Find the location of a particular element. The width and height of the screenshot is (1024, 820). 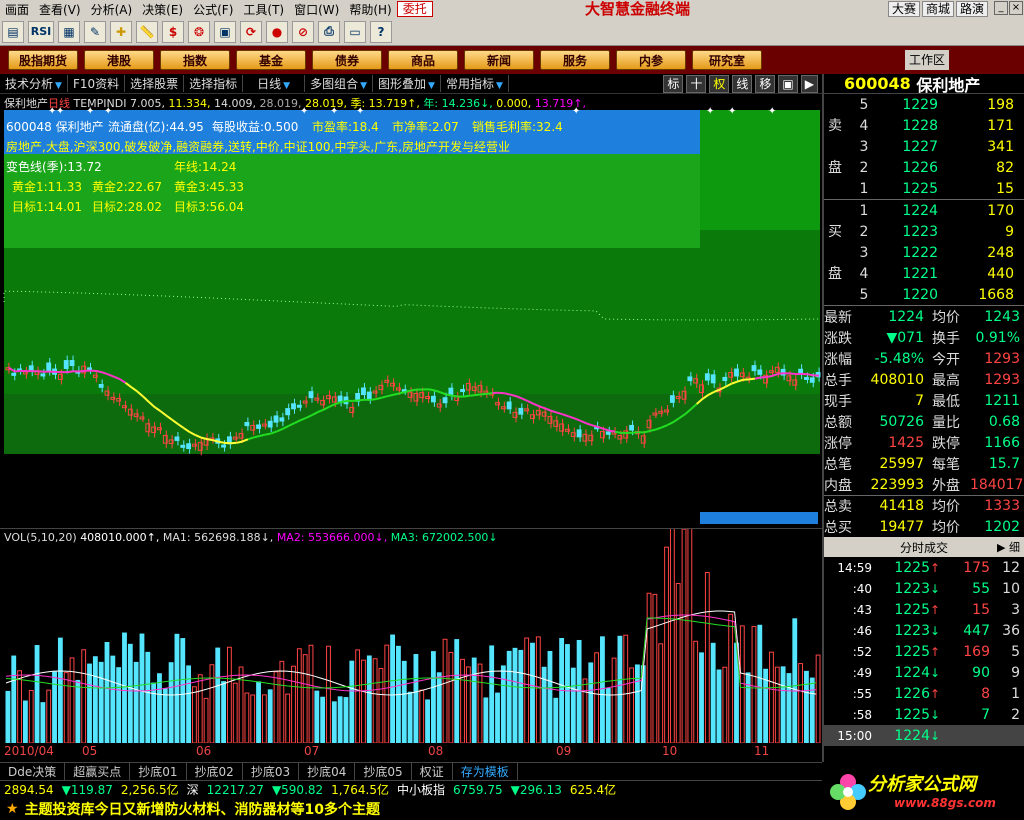

ball-icon: ● is located at coordinates (277, 31).